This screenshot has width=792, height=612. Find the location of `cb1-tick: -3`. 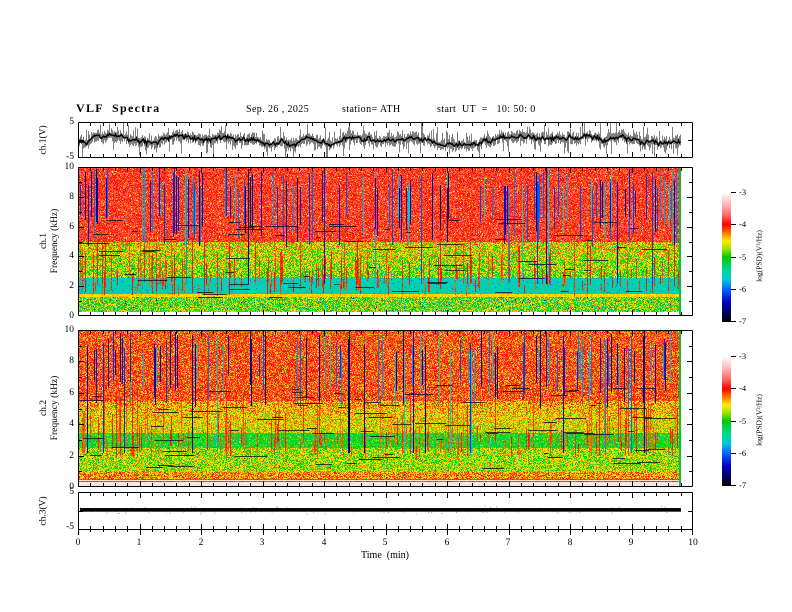

cb1-tick: -3 is located at coordinates (743, 192).